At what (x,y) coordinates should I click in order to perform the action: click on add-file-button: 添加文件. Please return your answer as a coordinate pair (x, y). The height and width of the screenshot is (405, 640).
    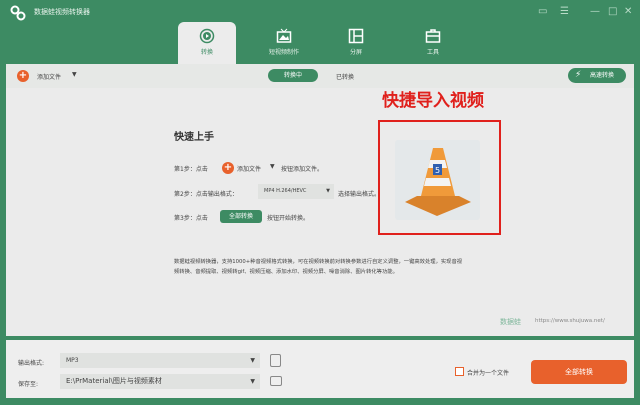
    Looking at the image, I should click on (49, 76).